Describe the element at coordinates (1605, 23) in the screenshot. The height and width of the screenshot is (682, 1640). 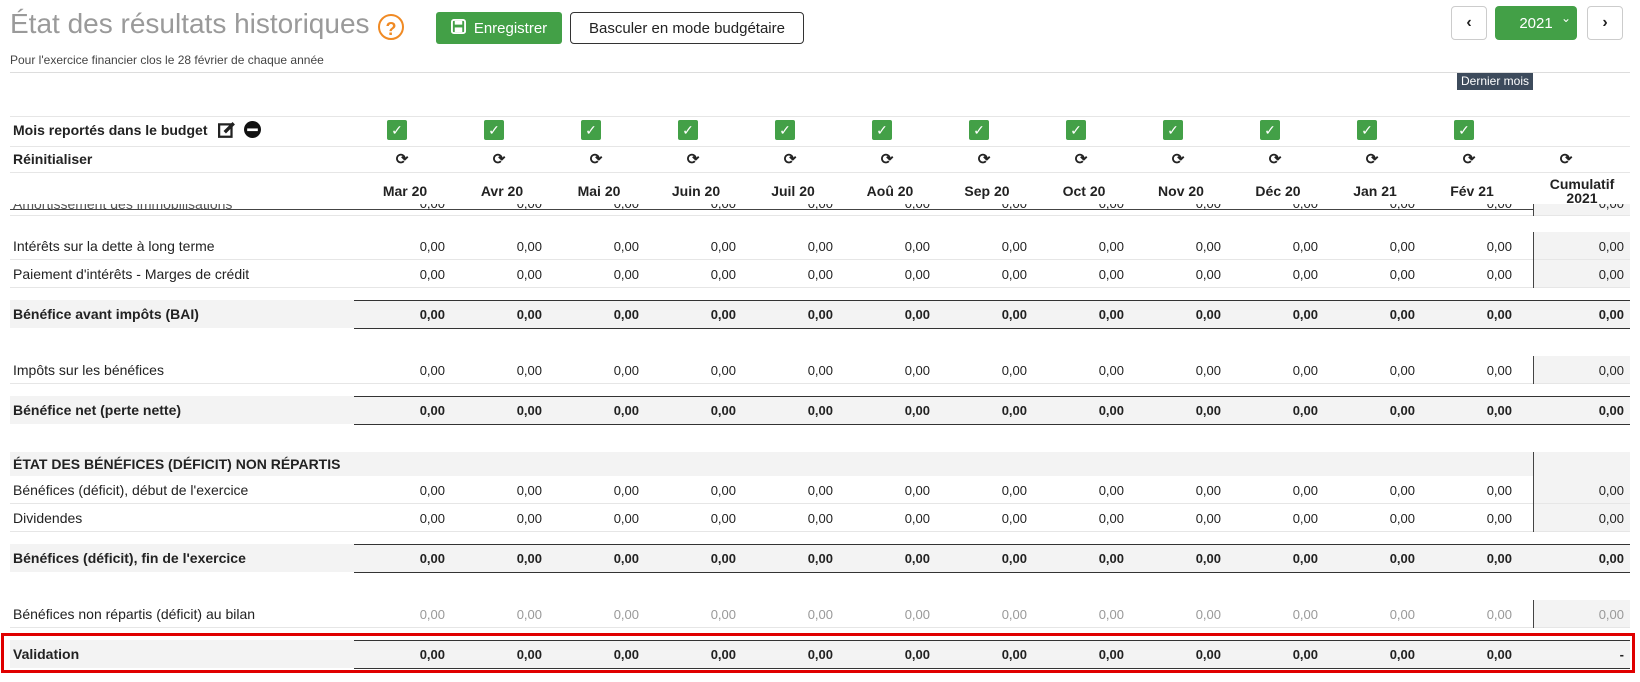
I see `chevron-right-icon: ›` at that location.